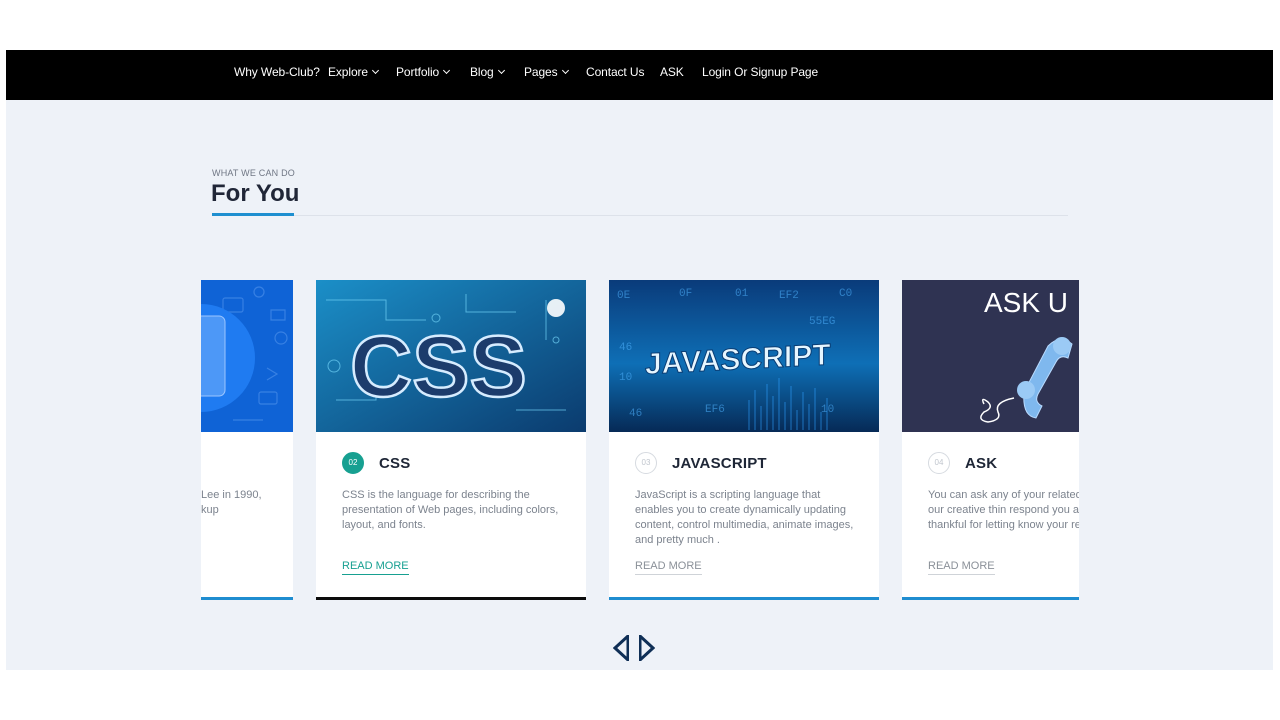 Image resolution: width=1280 pixels, height=720 pixels. Describe the element at coordinates (255, 193) in the screenshot. I see `section-title: For You` at that location.